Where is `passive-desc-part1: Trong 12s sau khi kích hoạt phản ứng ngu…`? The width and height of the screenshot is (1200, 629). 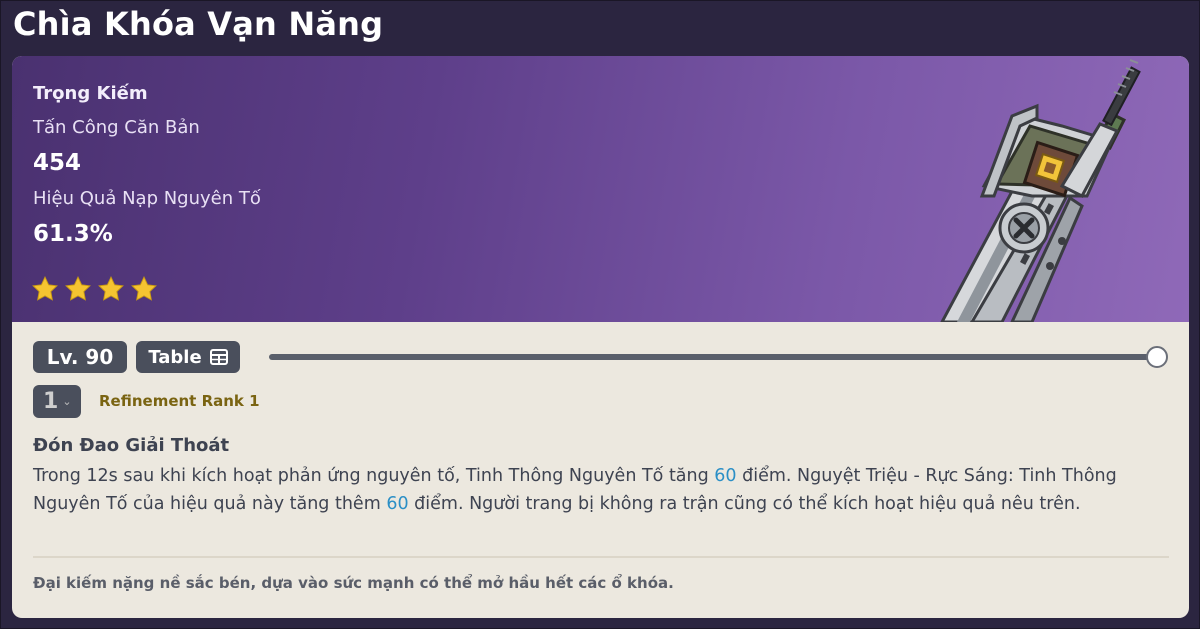
passive-desc-part1: Trong 12s sau khi kích hoạt phản ứng ngu… is located at coordinates (374, 476).